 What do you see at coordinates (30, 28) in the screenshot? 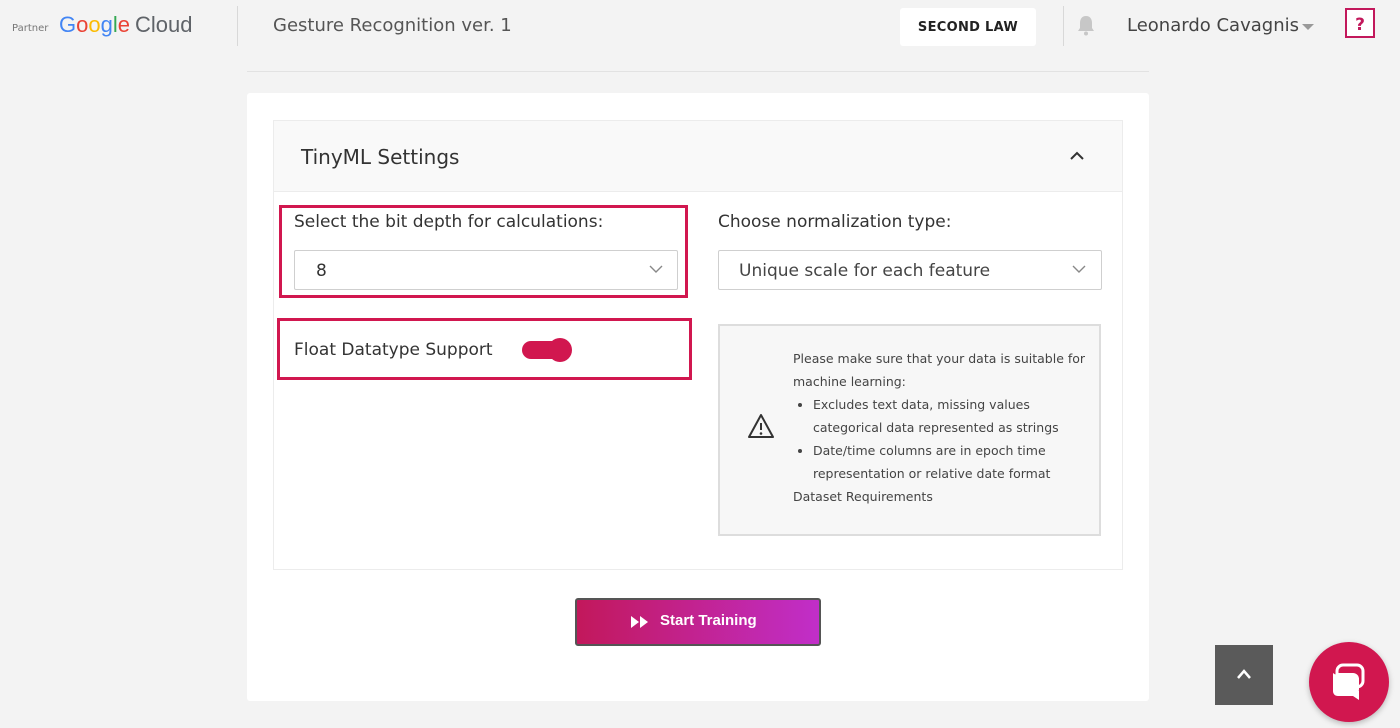
I see `partner-label: Partner` at bounding box center [30, 28].